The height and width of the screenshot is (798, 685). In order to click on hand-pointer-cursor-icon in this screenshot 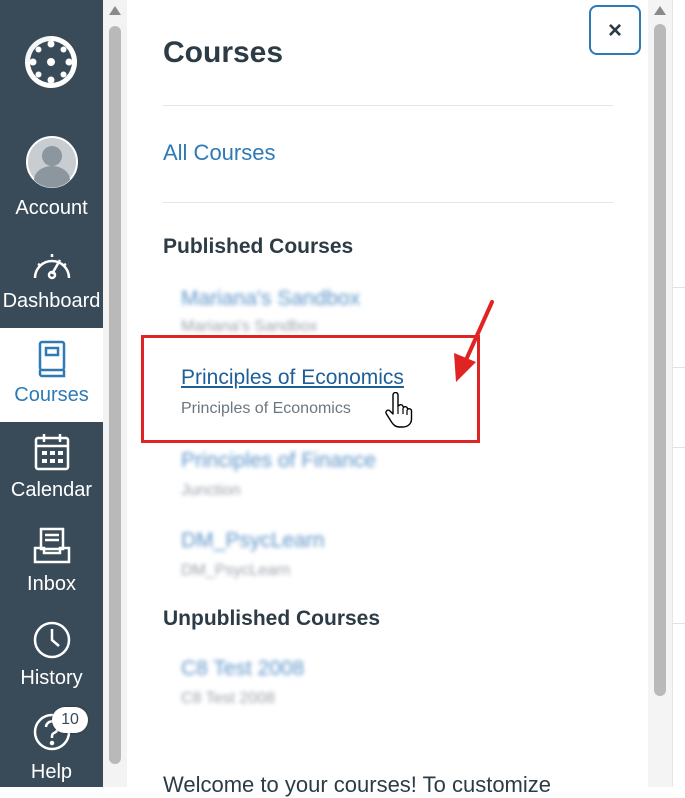, I will do `click(399, 410)`.